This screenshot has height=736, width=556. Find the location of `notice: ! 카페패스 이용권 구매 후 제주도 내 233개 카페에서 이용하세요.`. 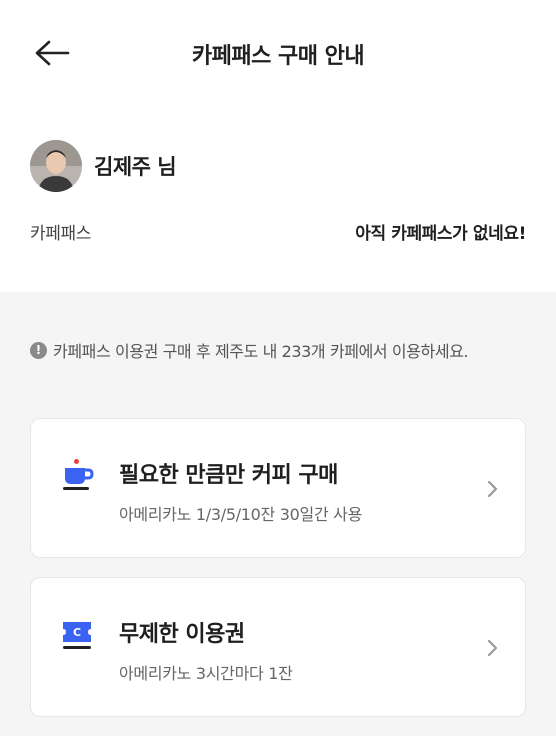

notice: ! 카페패스 이용권 구매 후 제주도 내 233개 카페에서 이용하세요. is located at coordinates (260, 352).